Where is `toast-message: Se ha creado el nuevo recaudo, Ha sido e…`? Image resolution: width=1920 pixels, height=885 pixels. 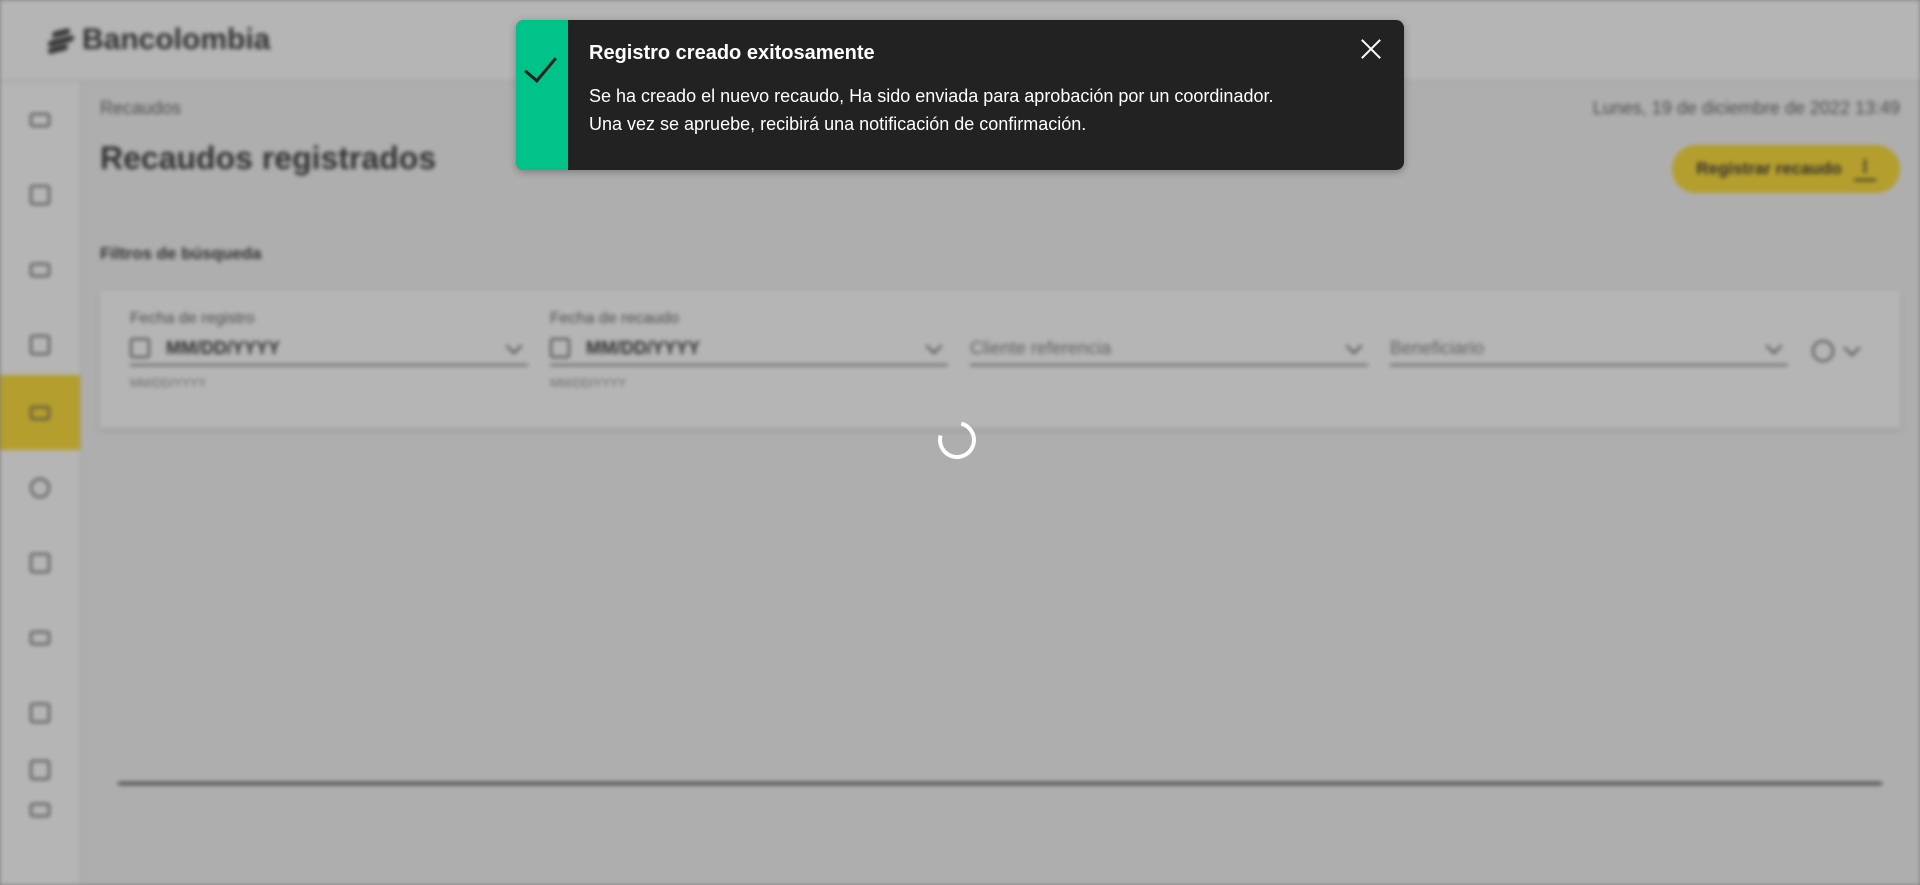
toast-message: Se ha creado el nuevo recaudo, Ha sido e… is located at coordinates (931, 110).